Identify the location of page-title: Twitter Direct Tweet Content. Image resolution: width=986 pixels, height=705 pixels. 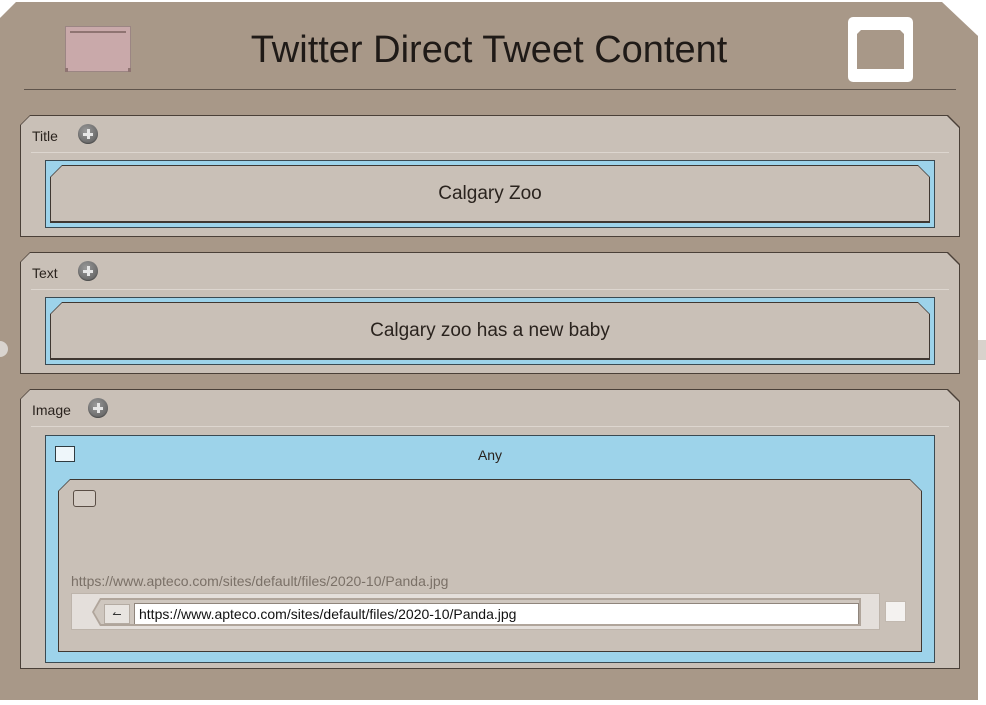
(489, 50).